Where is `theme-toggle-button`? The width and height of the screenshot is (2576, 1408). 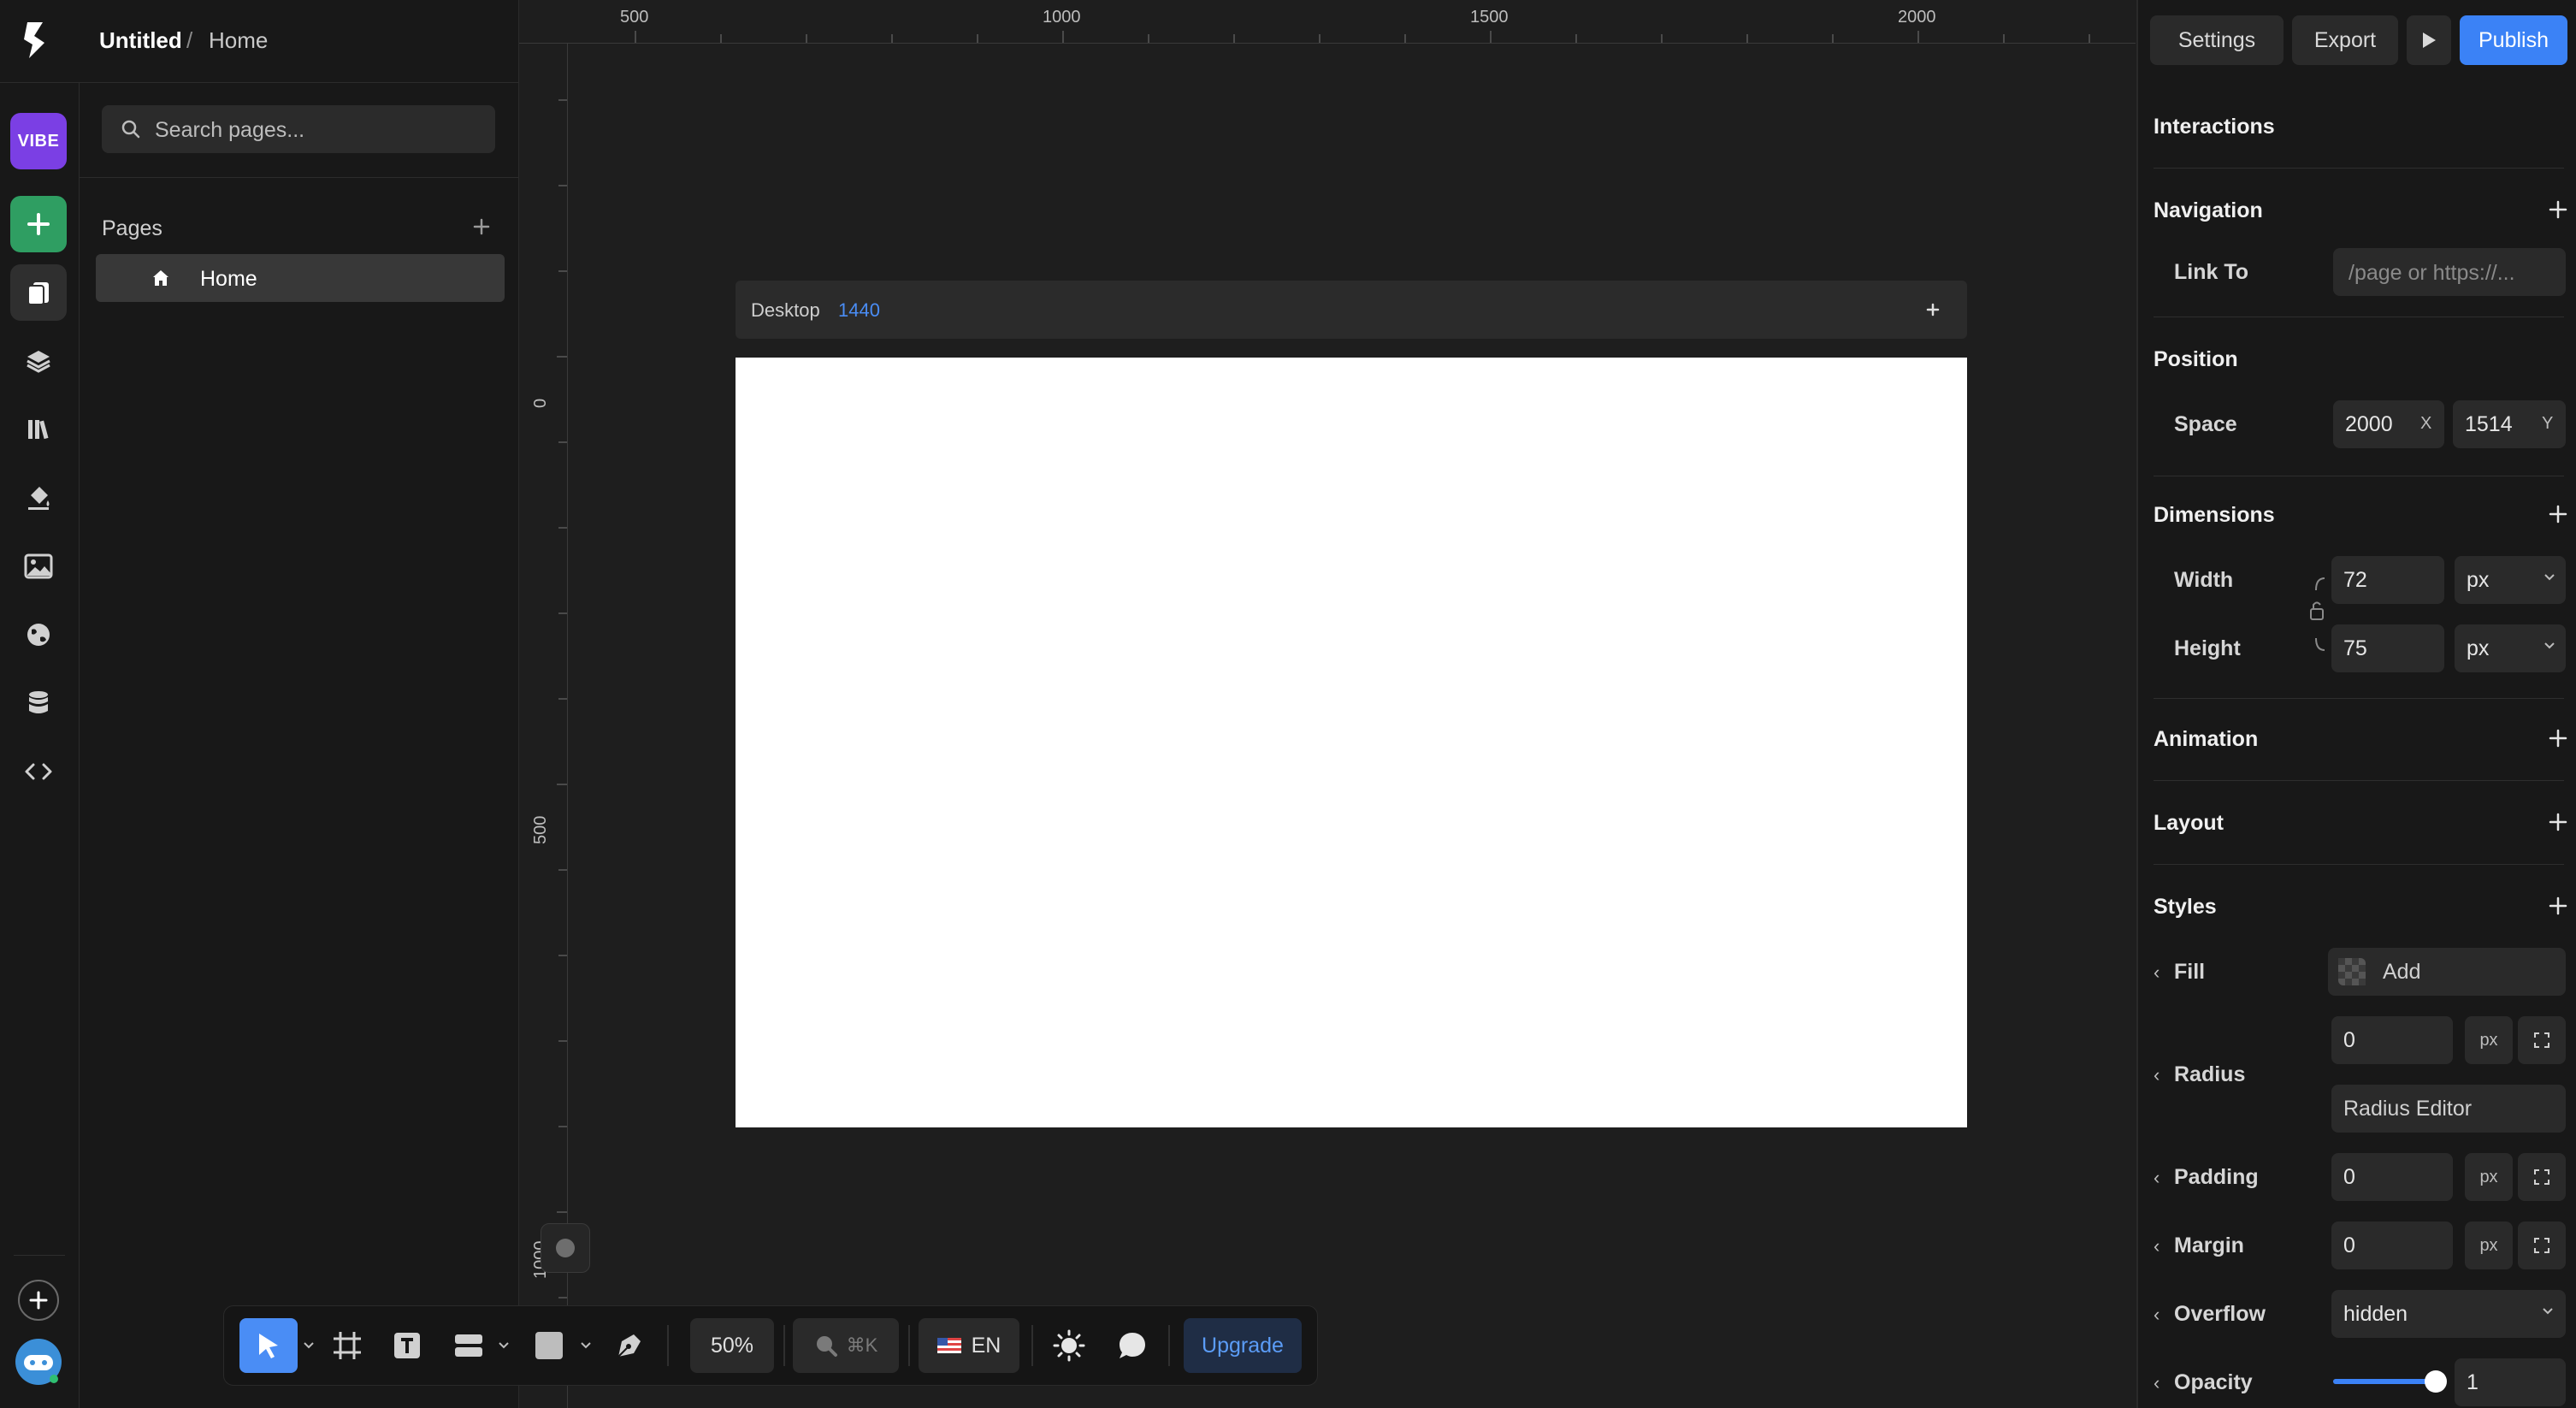 theme-toggle-button is located at coordinates (1069, 1345).